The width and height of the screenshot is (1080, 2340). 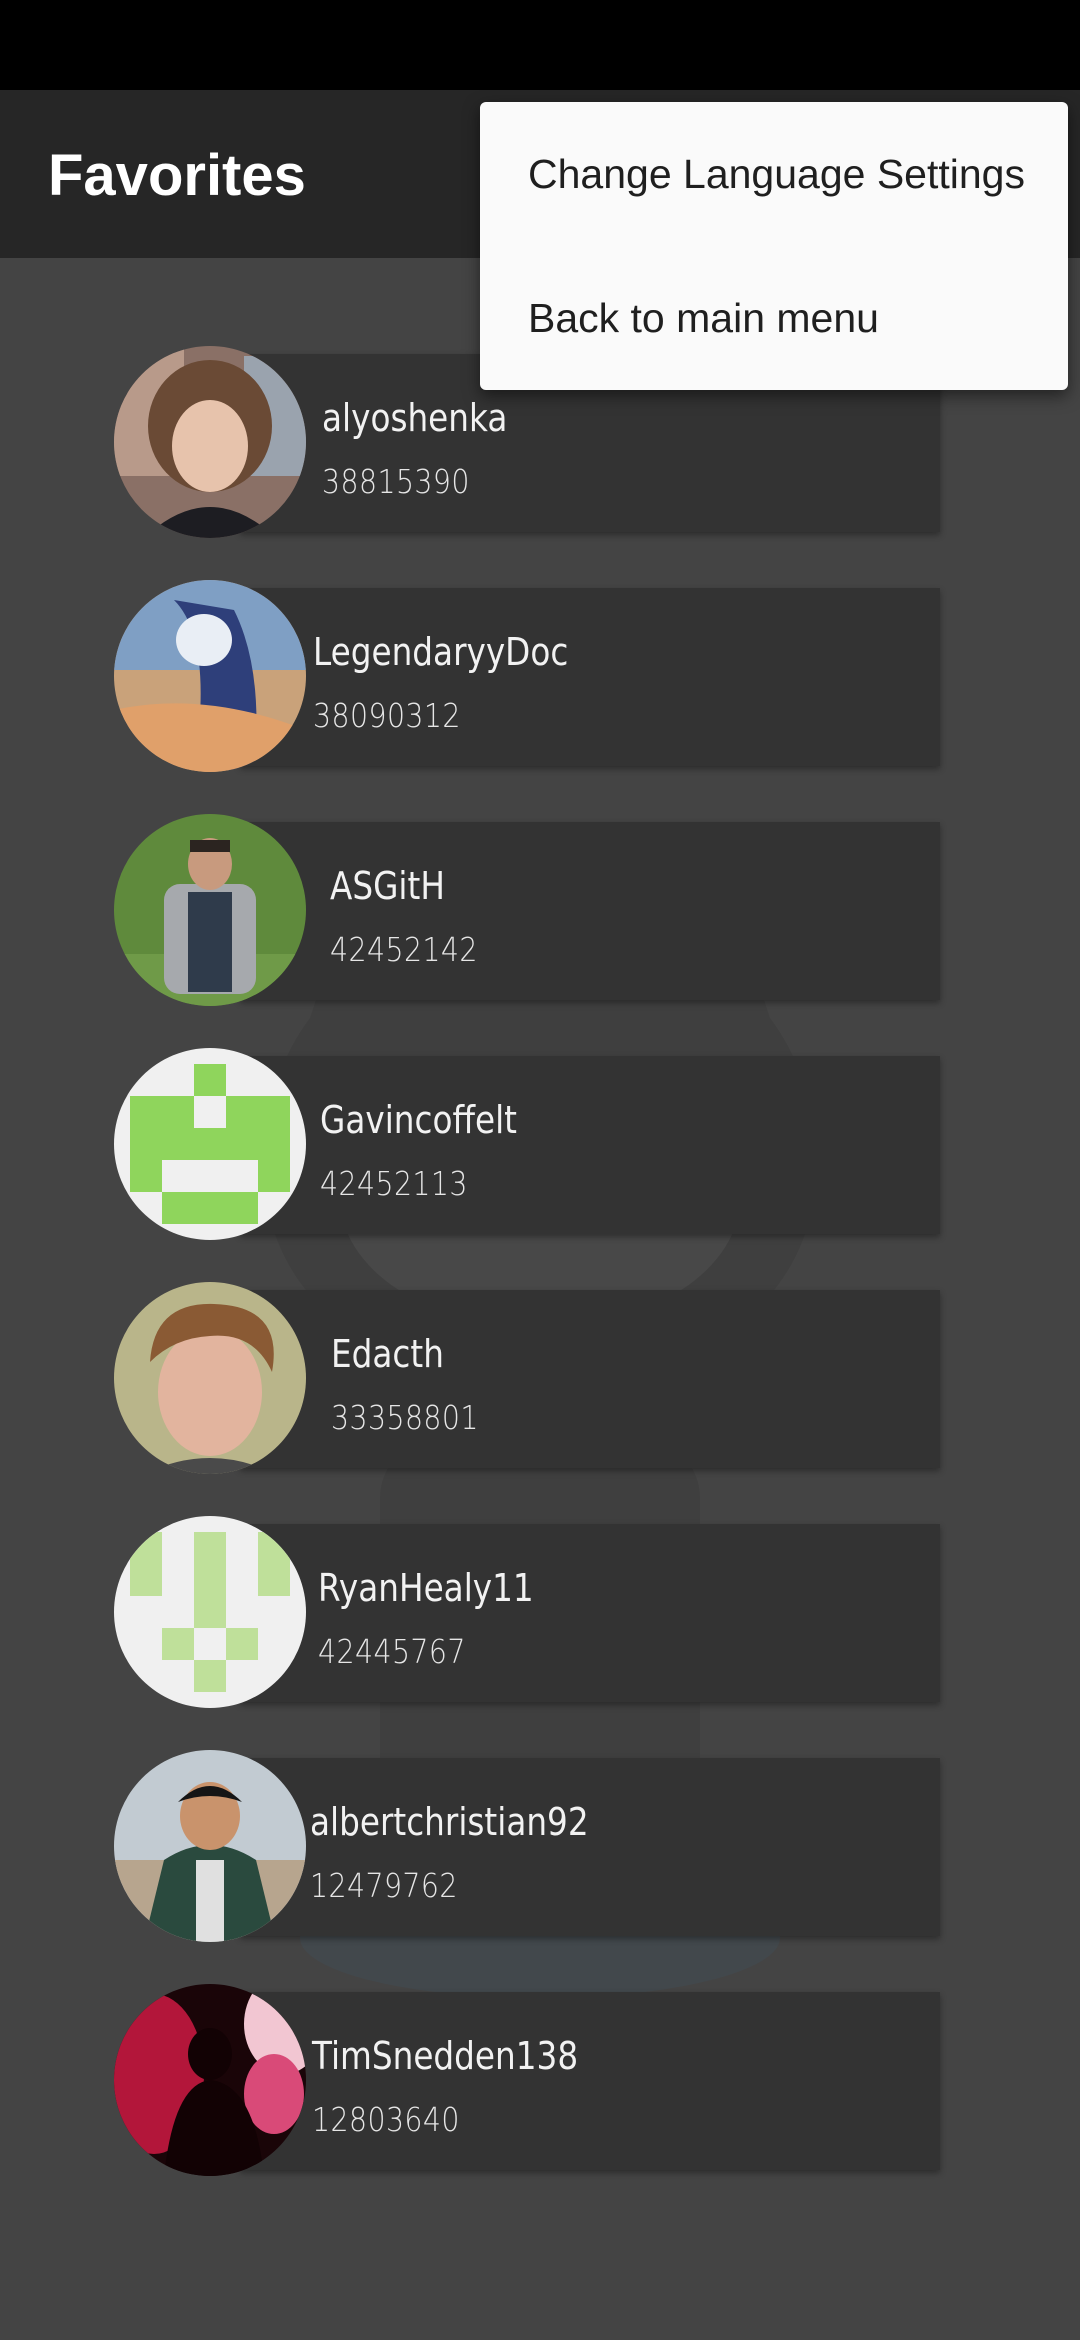 What do you see at coordinates (404, 949) in the screenshot?
I see `favorite-id: 42452142` at bounding box center [404, 949].